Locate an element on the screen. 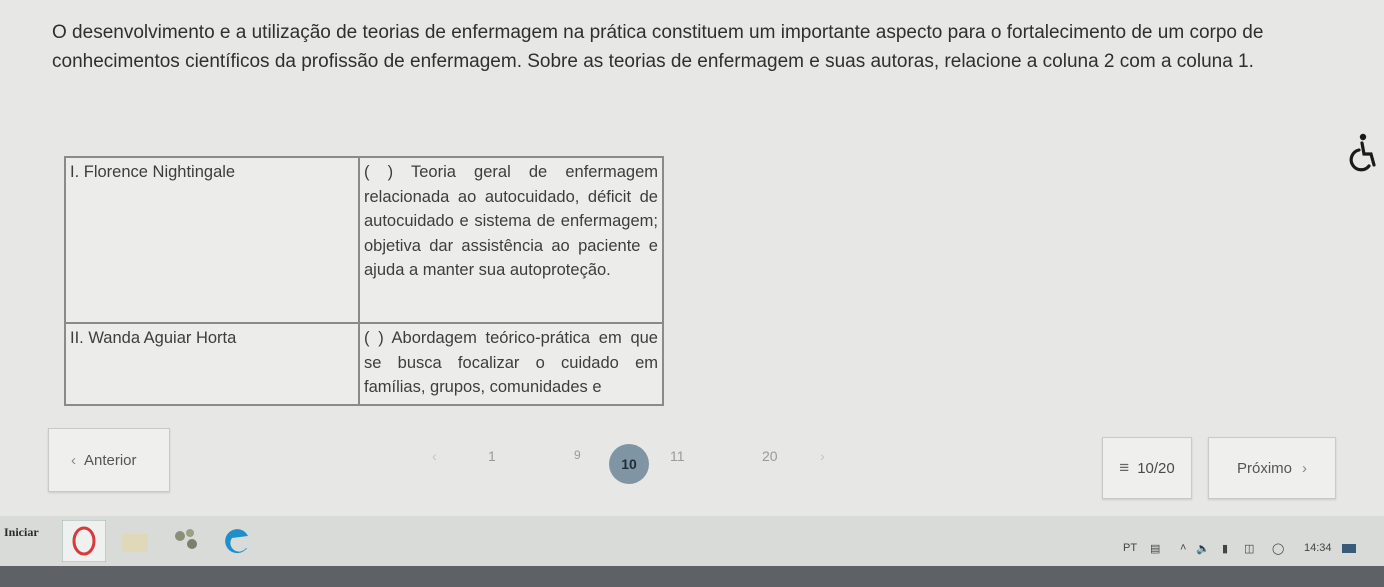  file-explorer-icon is located at coordinates (135, 541).